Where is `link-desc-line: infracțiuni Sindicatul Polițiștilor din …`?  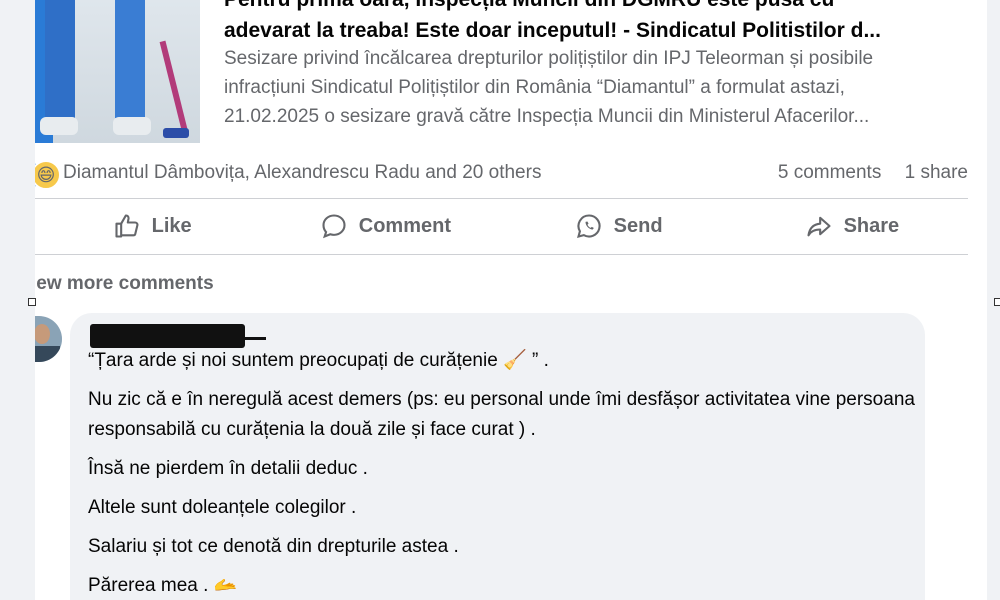
link-desc-line: infracțiuni Sindicatul Polițiștilor din … is located at coordinates (534, 87).